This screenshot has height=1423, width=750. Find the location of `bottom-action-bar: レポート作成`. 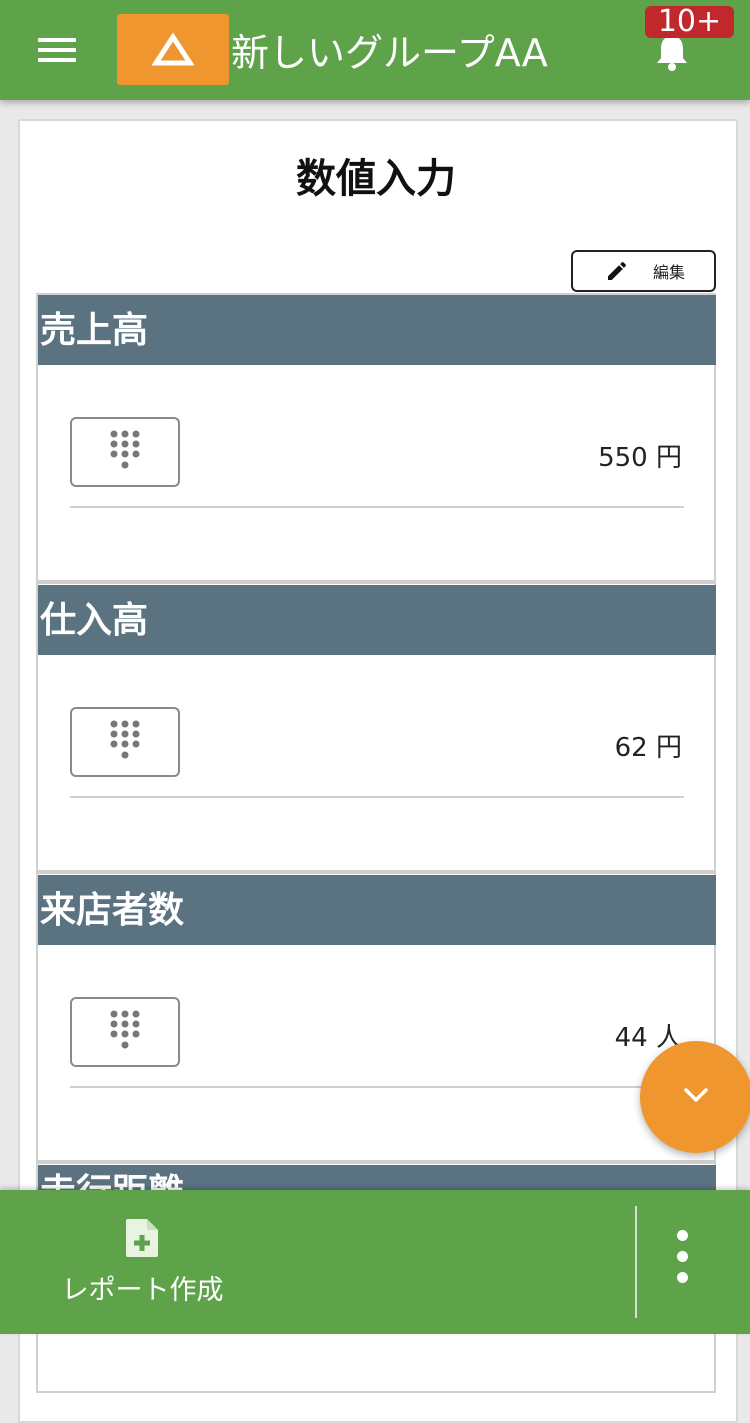

bottom-action-bar: レポート作成 is located at coordinates (375, 1262).